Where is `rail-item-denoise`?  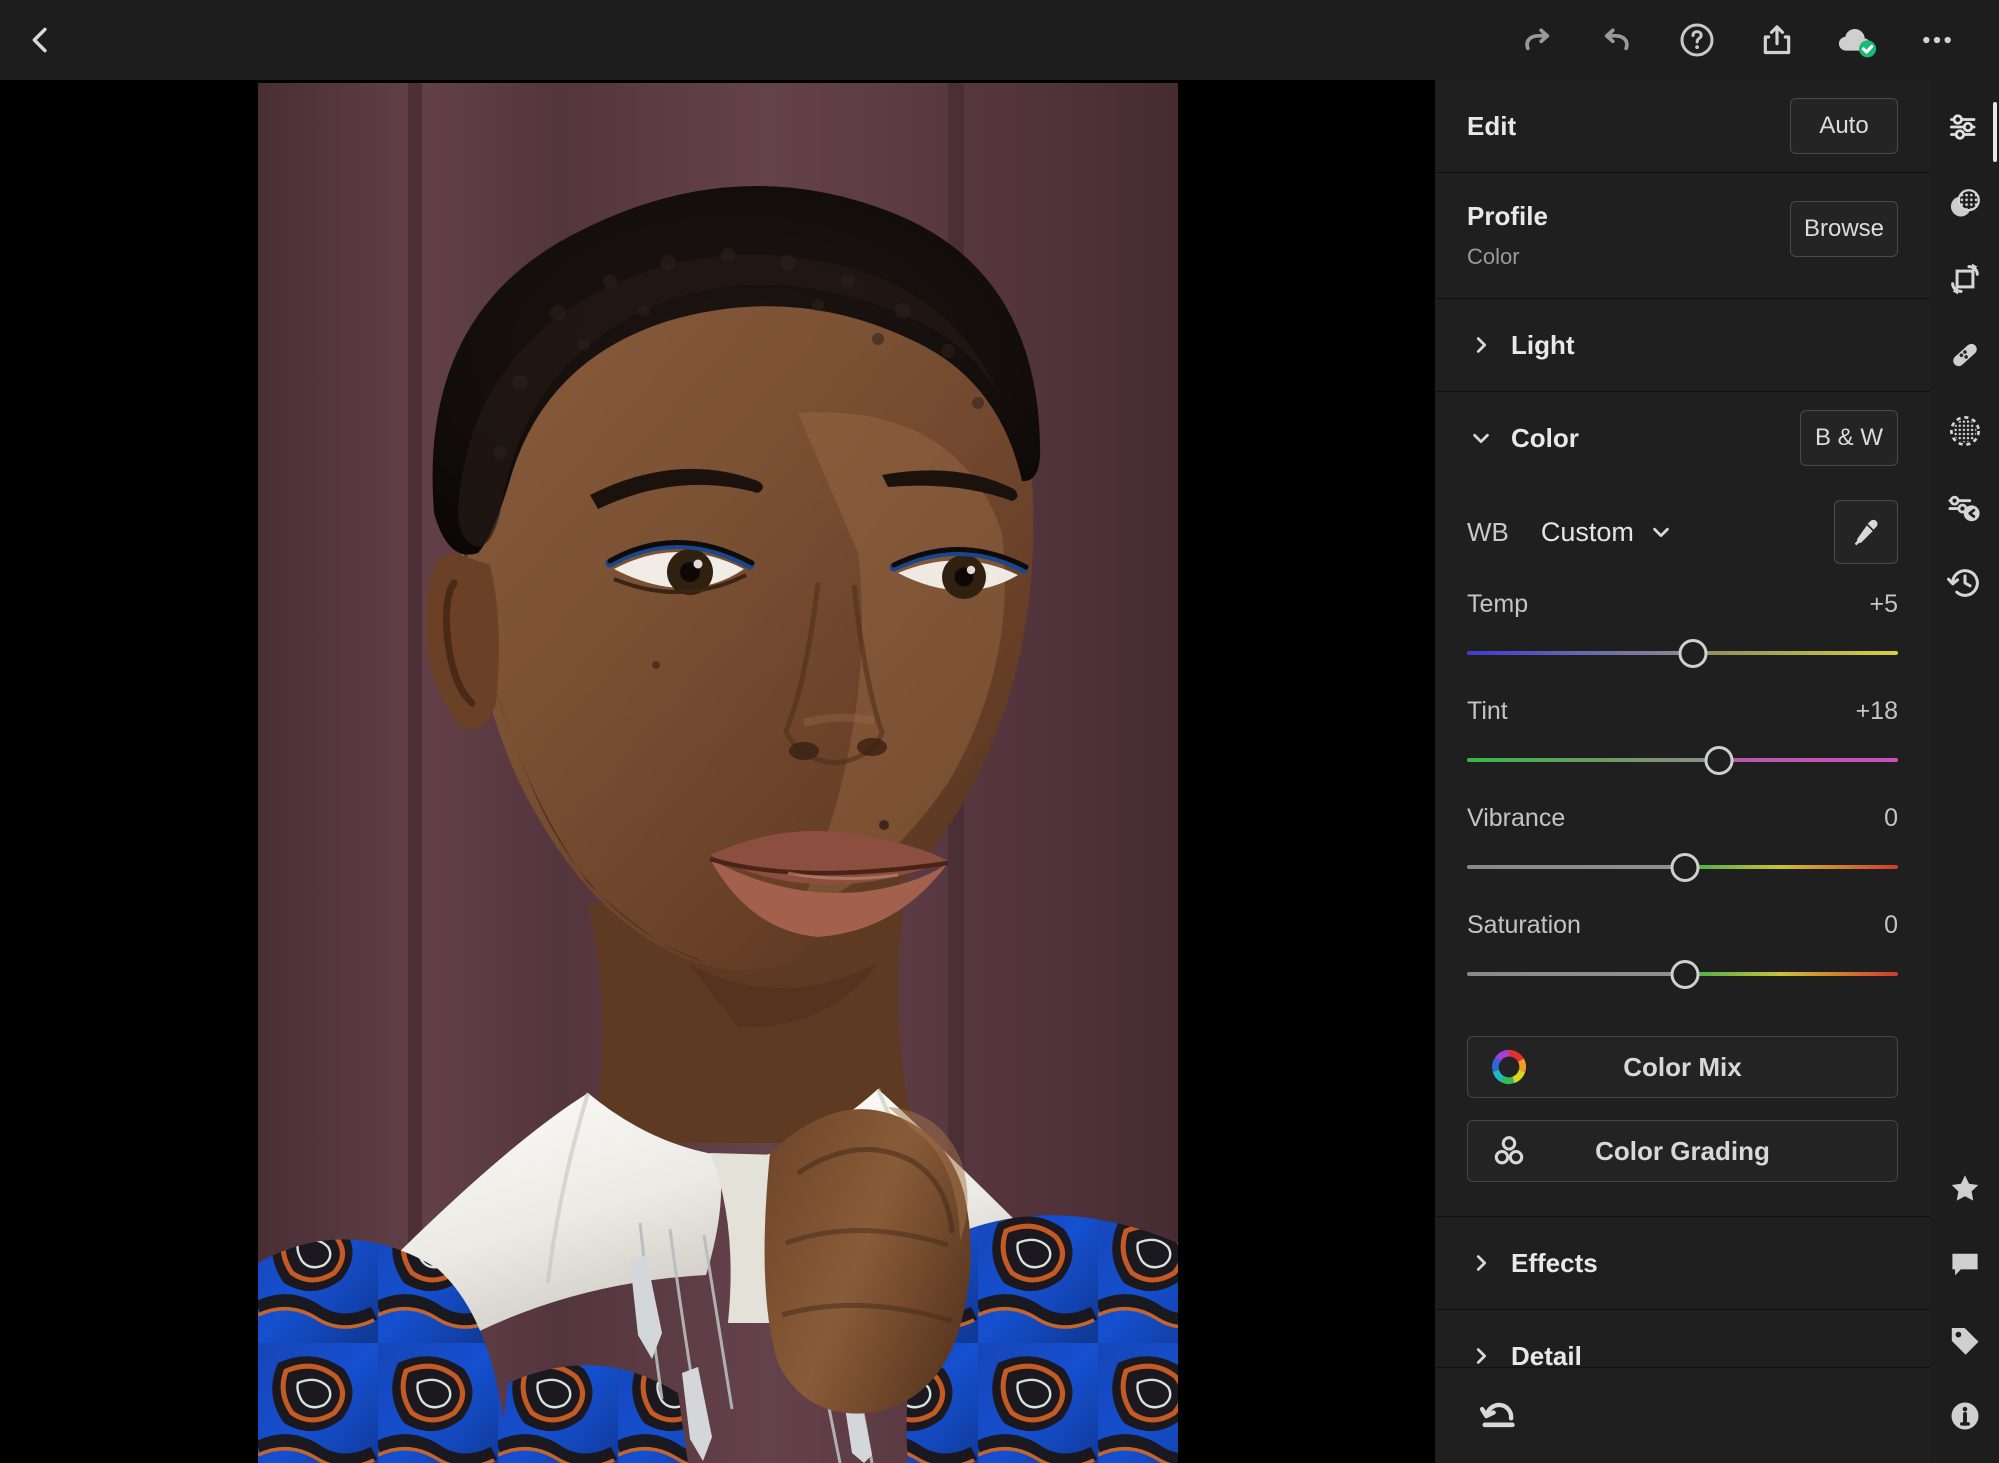
rail-item-denoise is located at coordinates (1964, 431).